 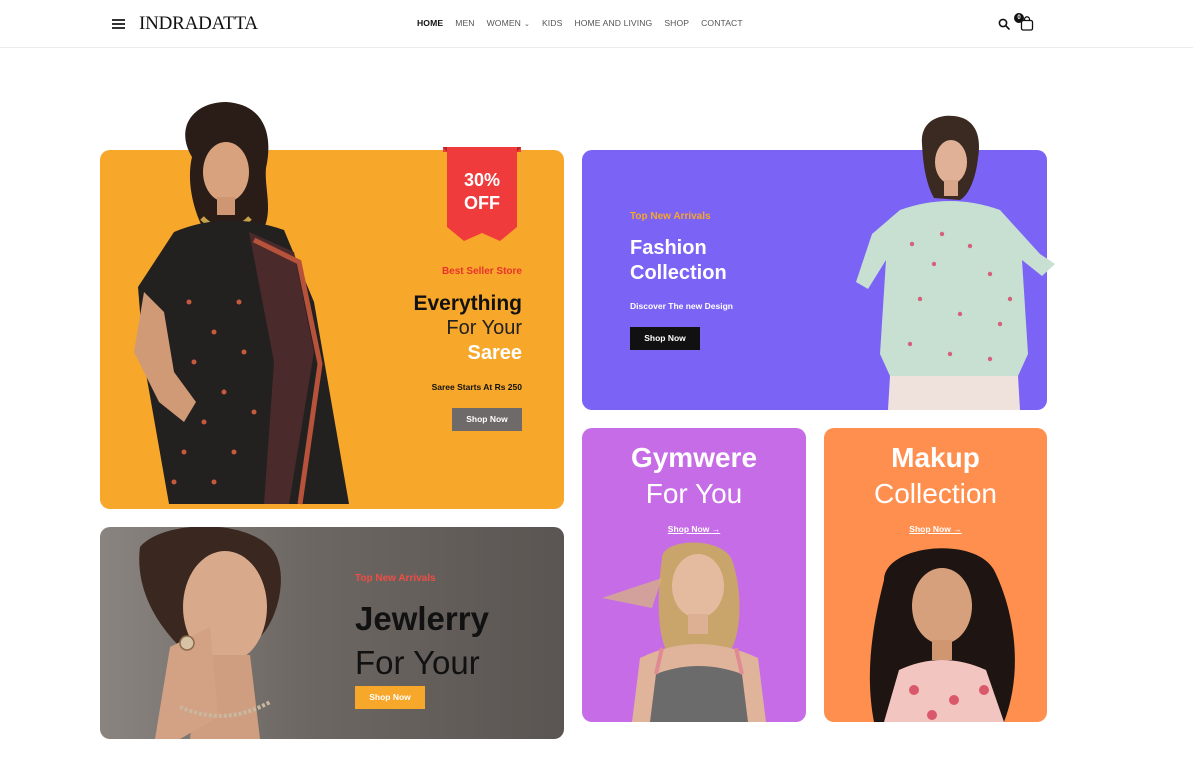 What do you see at coordinates (552, 23) in the screenshot?
I see `nav-kids: KIDS` at bounding box center [552, 23].